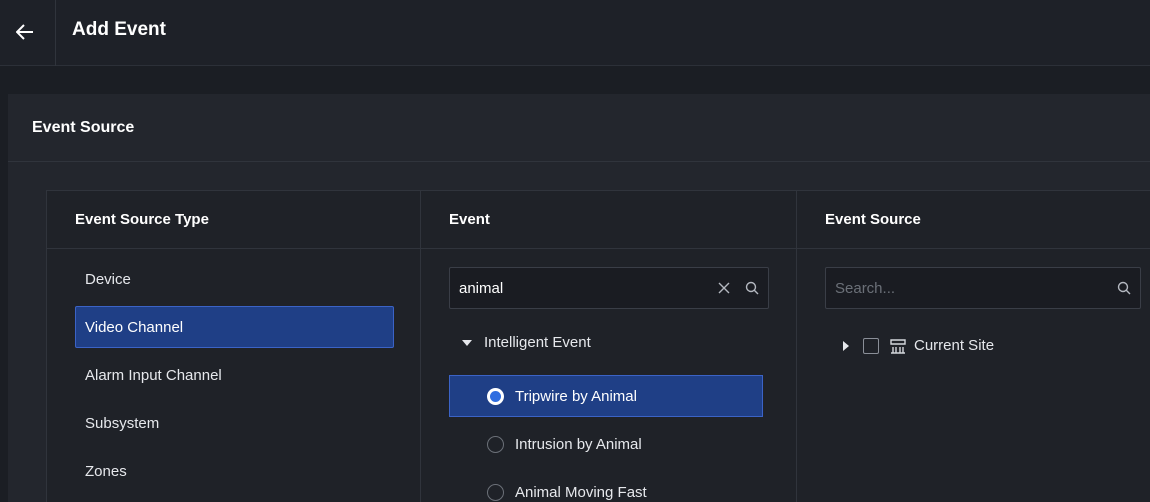  What do you see at coordinates (608, 220) in the screenshot?
I see `event-header: Event` at bounding box center [608, 220].